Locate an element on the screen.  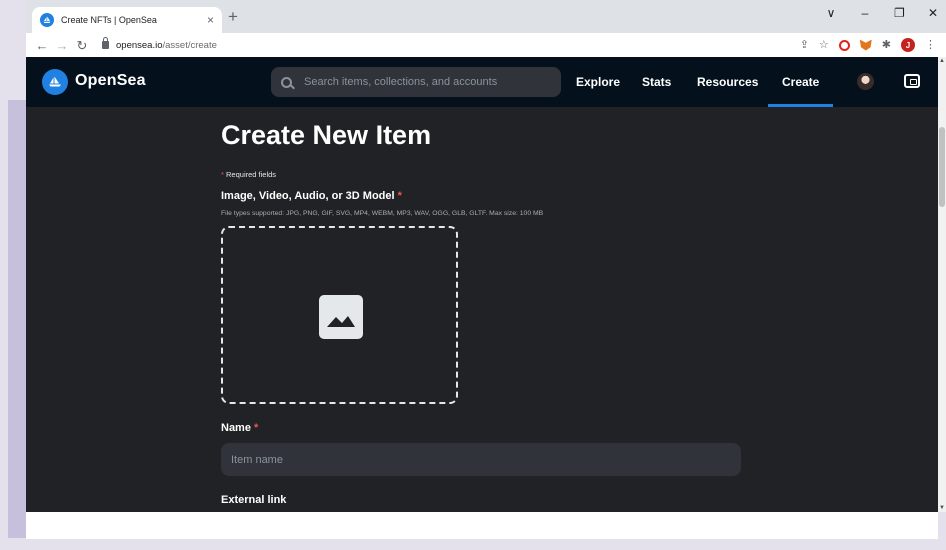
opensea-logo-icon is located at coordinates (55, 82).